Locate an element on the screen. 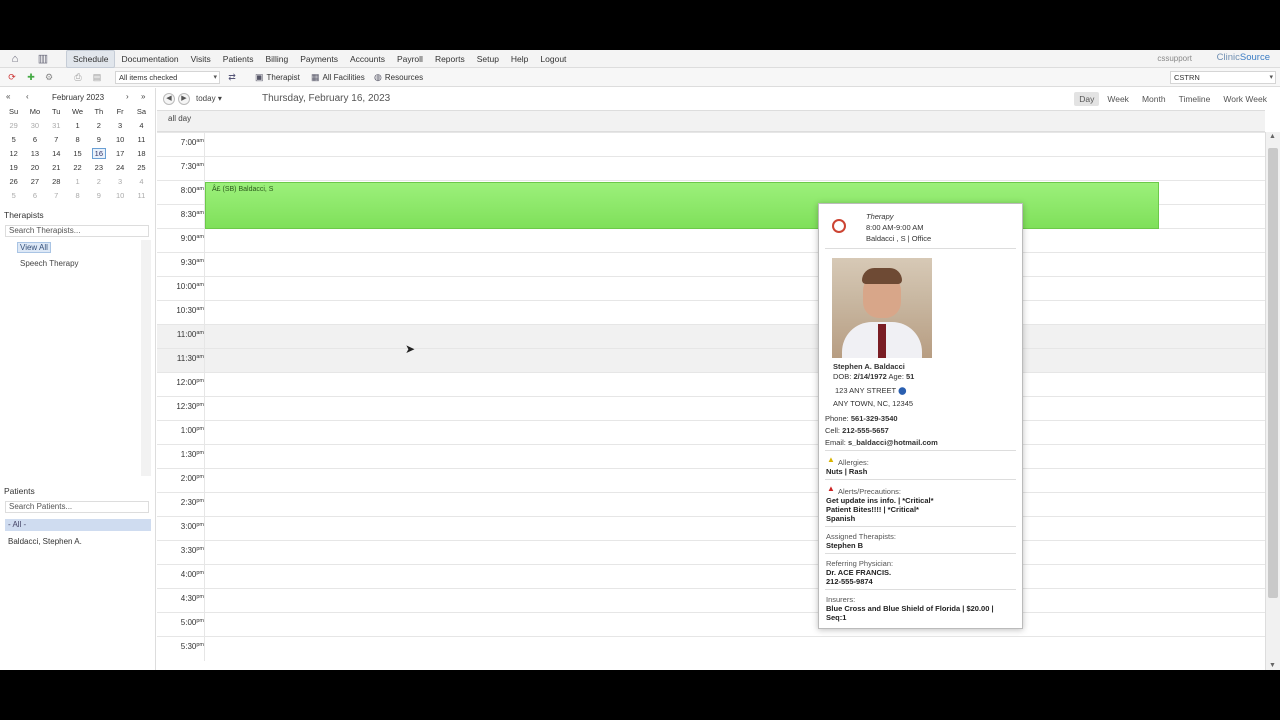 The image size is (1280, 720). view-day: Day is located at coordinates (1087, 99).